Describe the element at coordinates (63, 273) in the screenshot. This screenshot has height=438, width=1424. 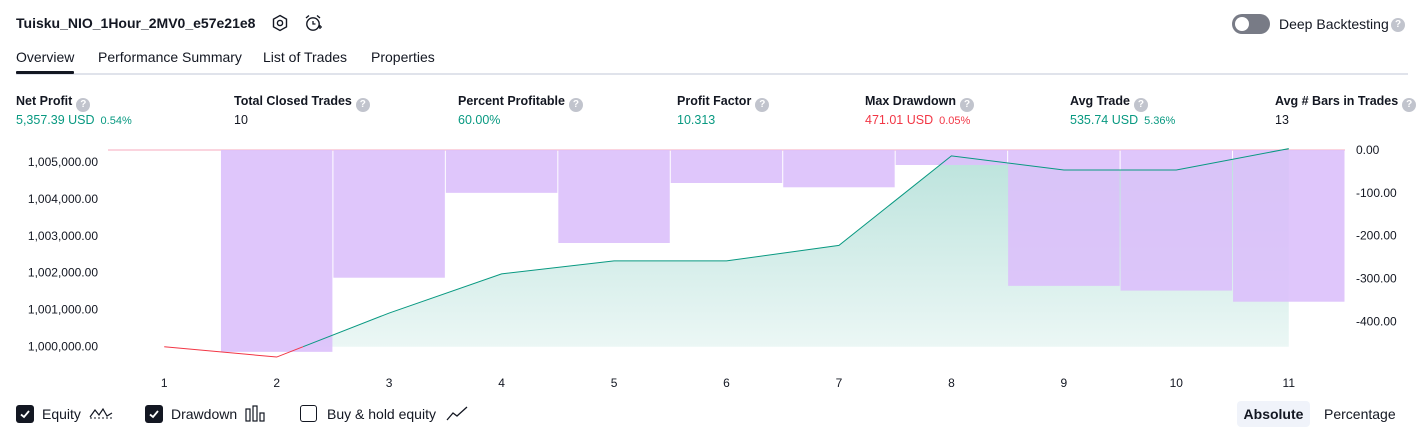
I see `y-tick-label-left: 1,002,000.00` at that location.